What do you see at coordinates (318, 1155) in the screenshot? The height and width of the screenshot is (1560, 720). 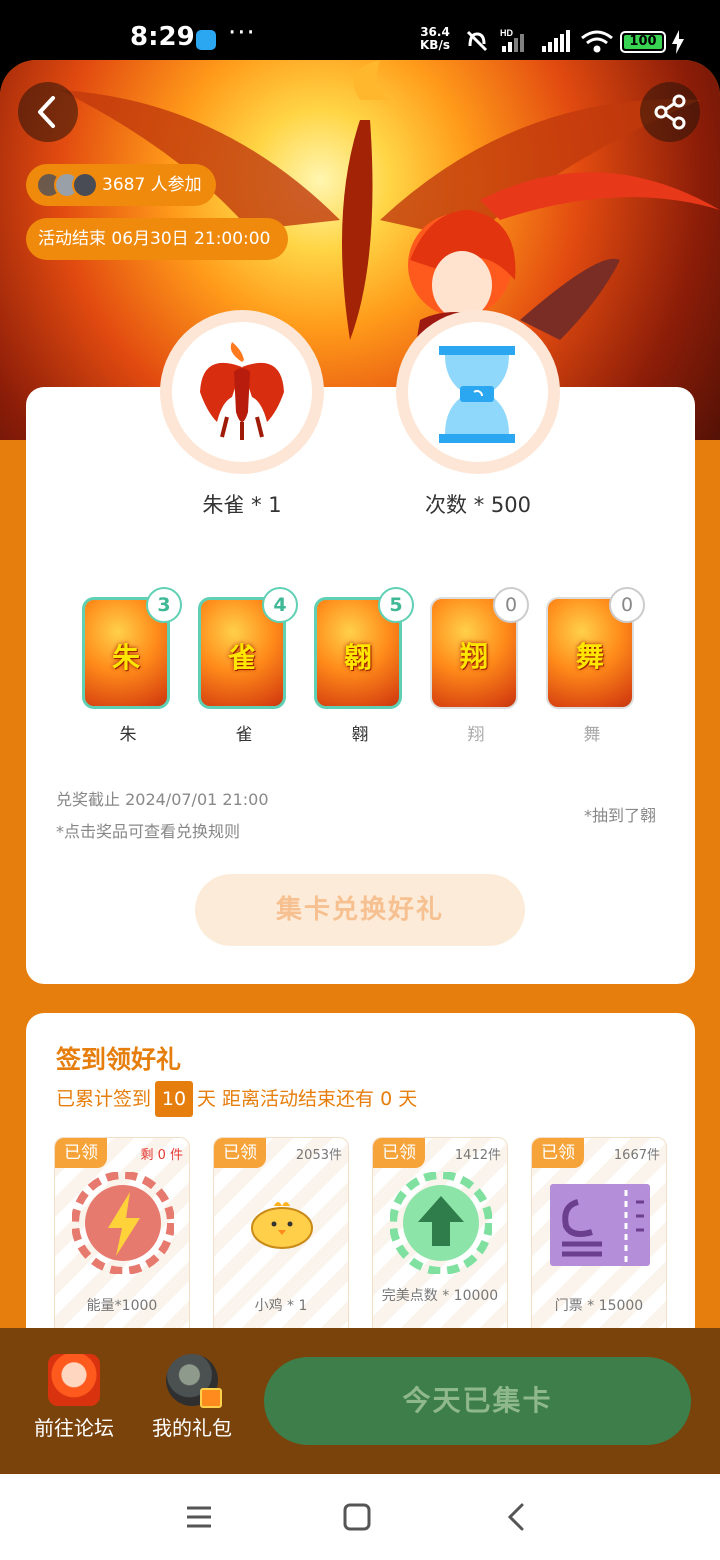 I see `gift-remaining: 2053件` at bounding box center [318, 1155].